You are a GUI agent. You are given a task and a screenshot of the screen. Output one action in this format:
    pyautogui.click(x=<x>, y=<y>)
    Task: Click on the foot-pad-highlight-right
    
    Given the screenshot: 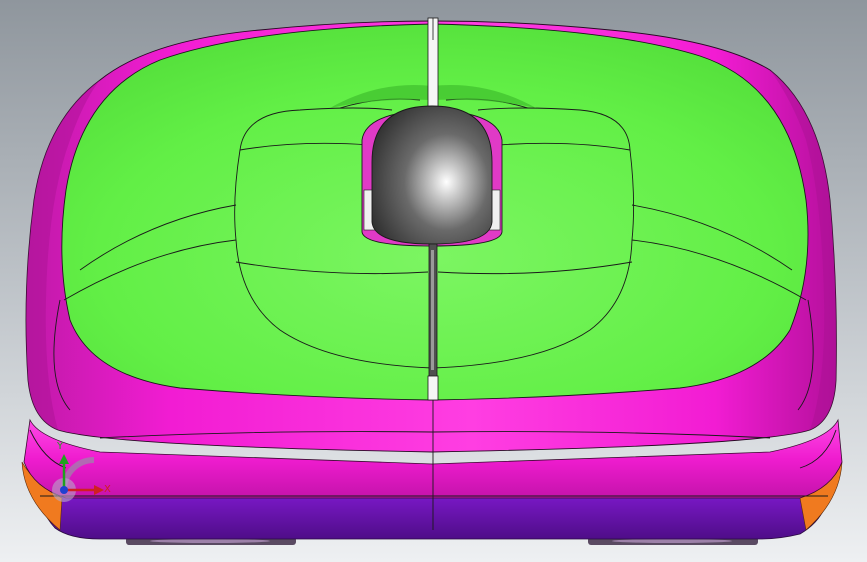 What is the action you would take?
    pyautogui.click(x=672, y=541)
    